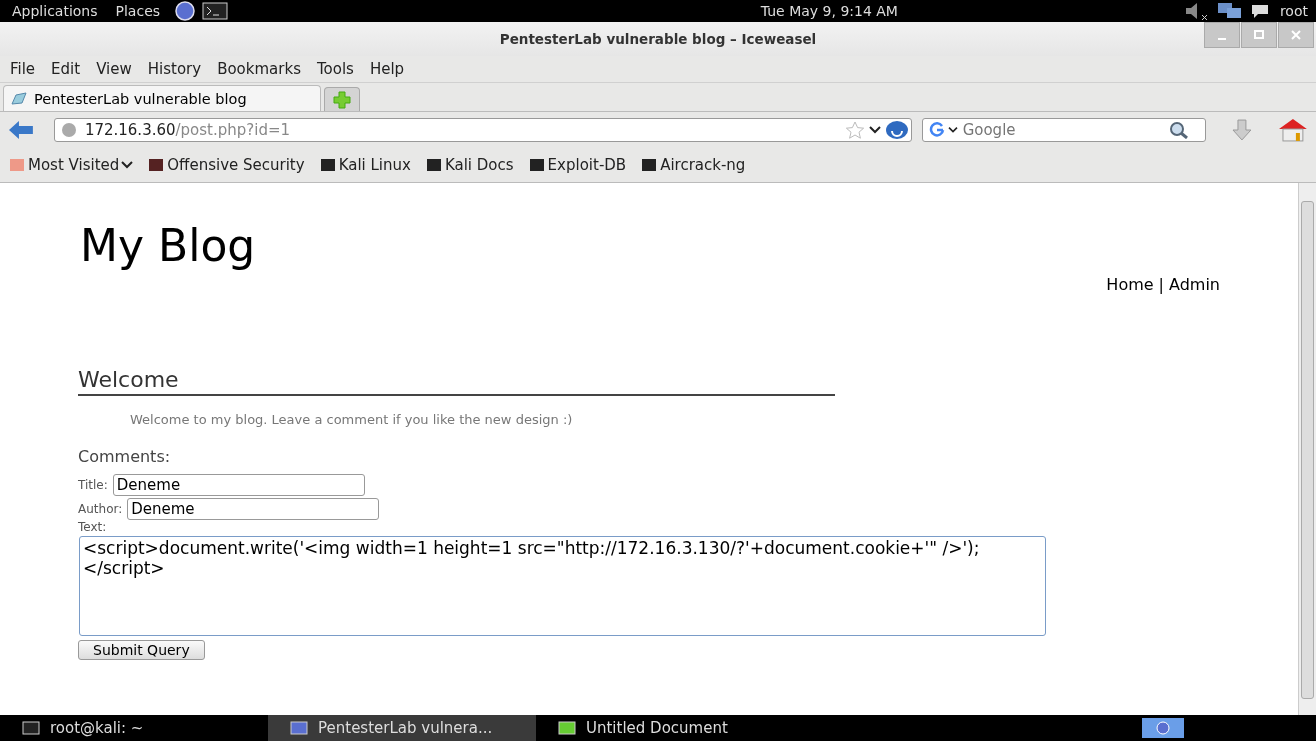  Describe the element at coordinates (140, 98) in the screenshot. I see `tab-label: PentesterLab vulnerable blog` at that location.